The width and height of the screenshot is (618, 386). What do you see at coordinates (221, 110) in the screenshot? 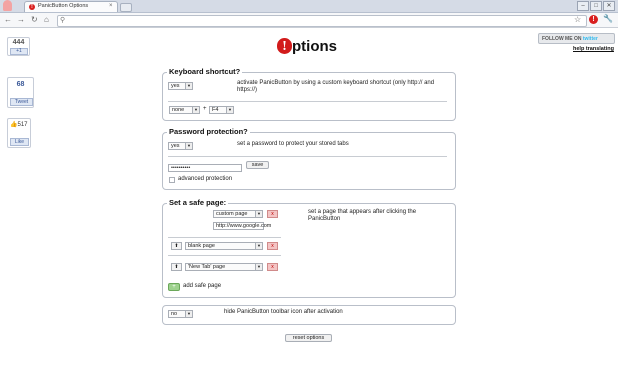
I see `key-select: F4 ▼` at bounding box center [221, 110].